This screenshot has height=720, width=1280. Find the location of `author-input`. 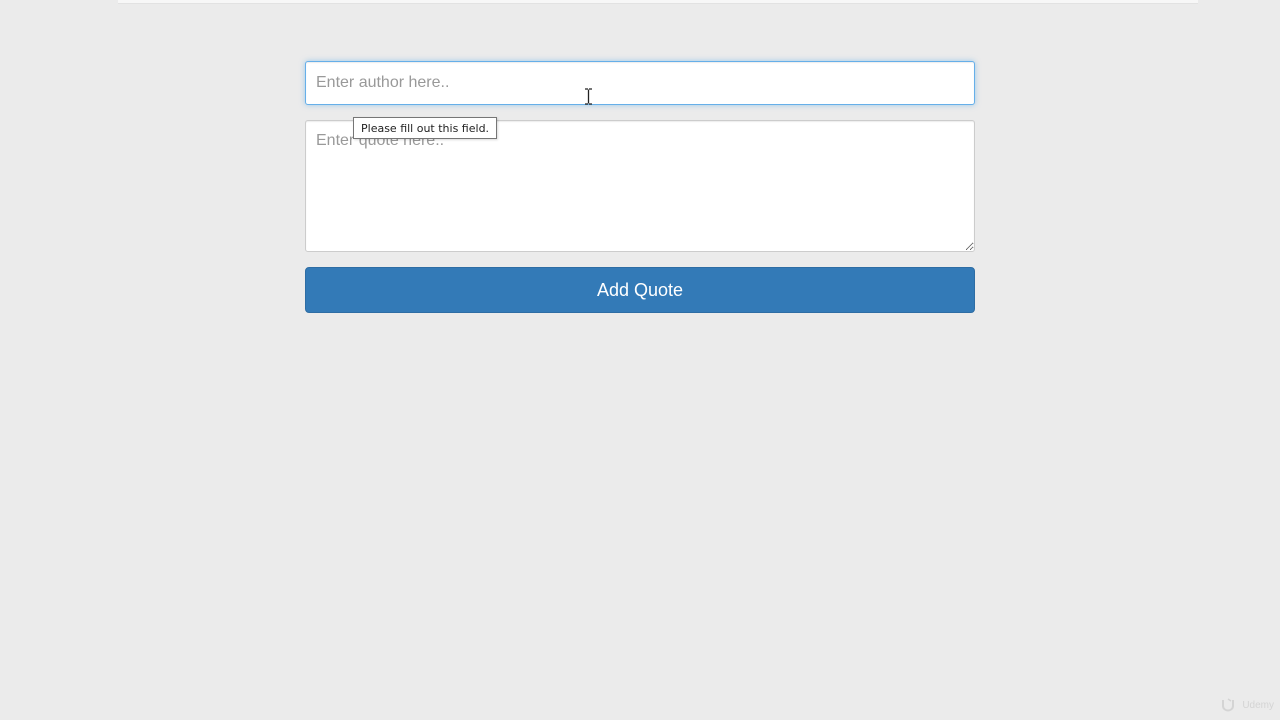

author-input is located at coordinates (640, 83).